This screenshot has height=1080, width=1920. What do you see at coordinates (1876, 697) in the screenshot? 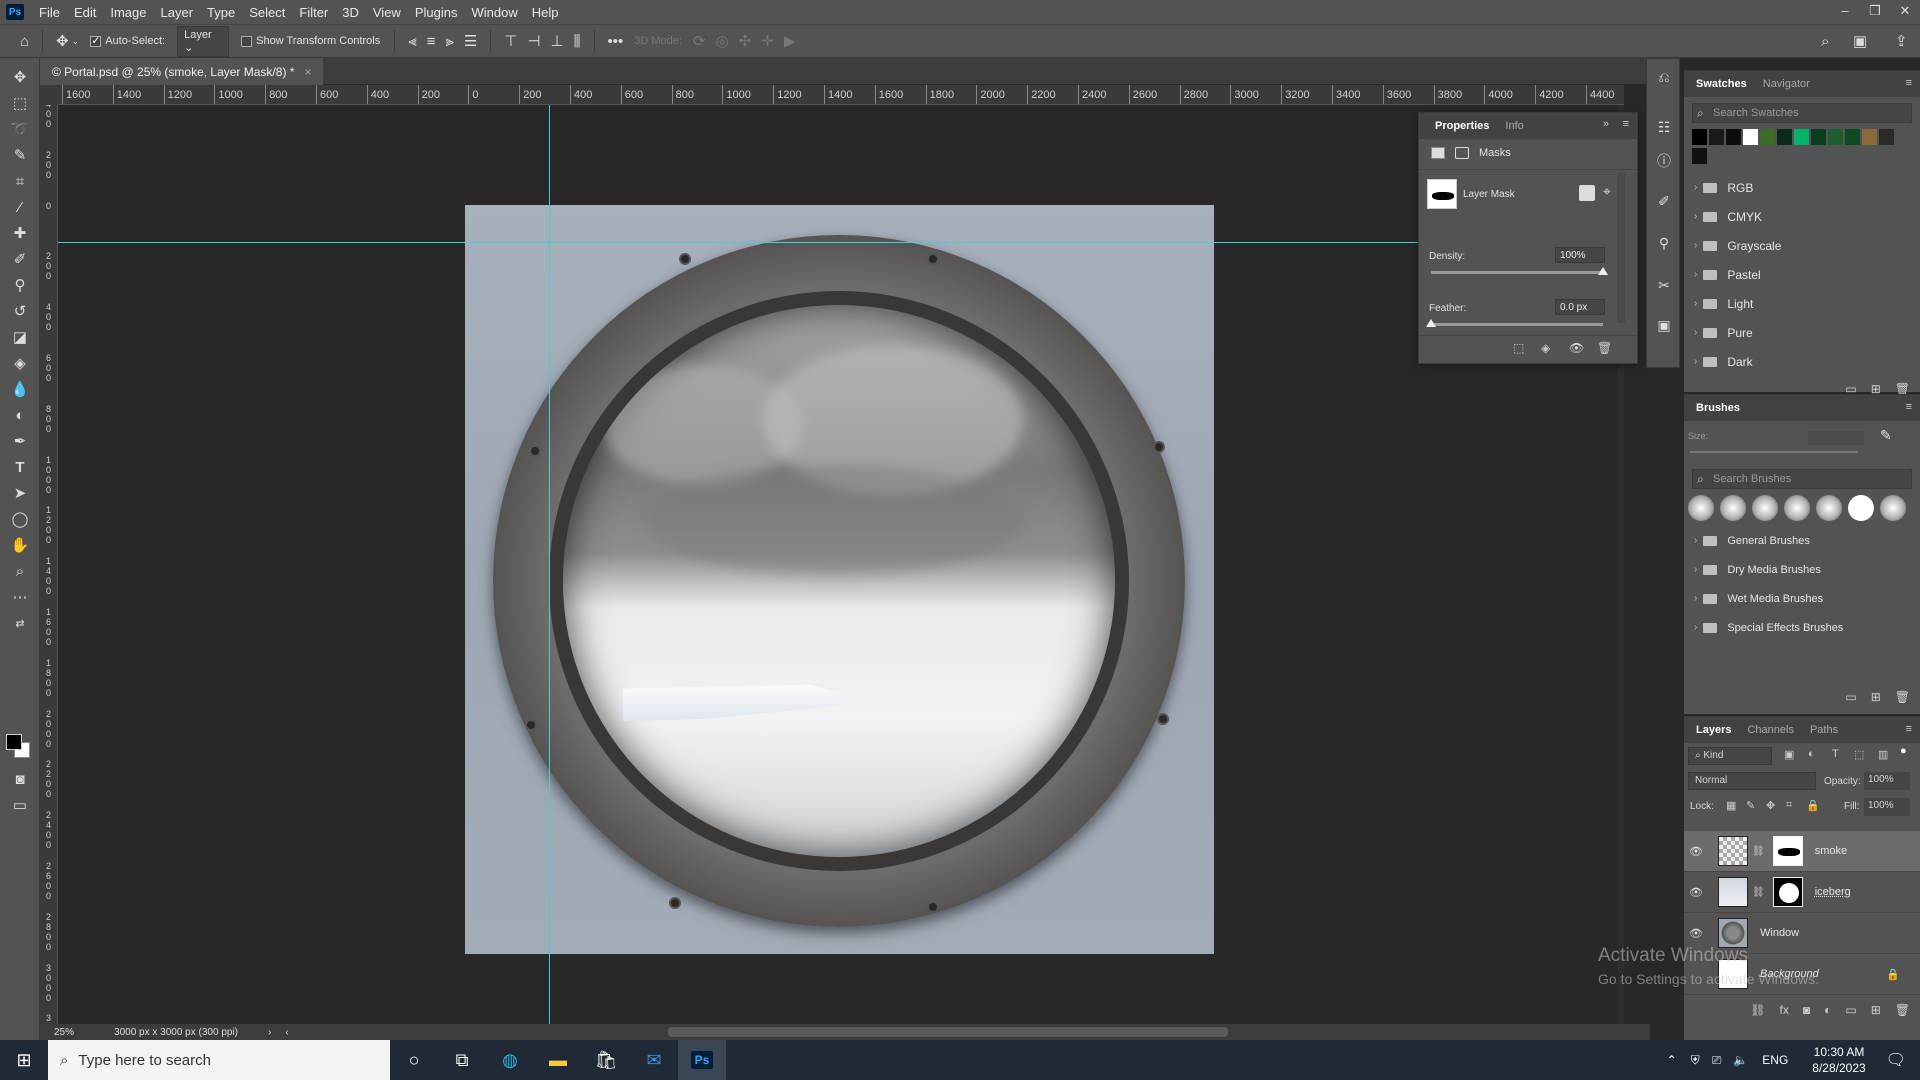
I see `new-brush-icon: ⊞` at bounding box center [1876, 697].